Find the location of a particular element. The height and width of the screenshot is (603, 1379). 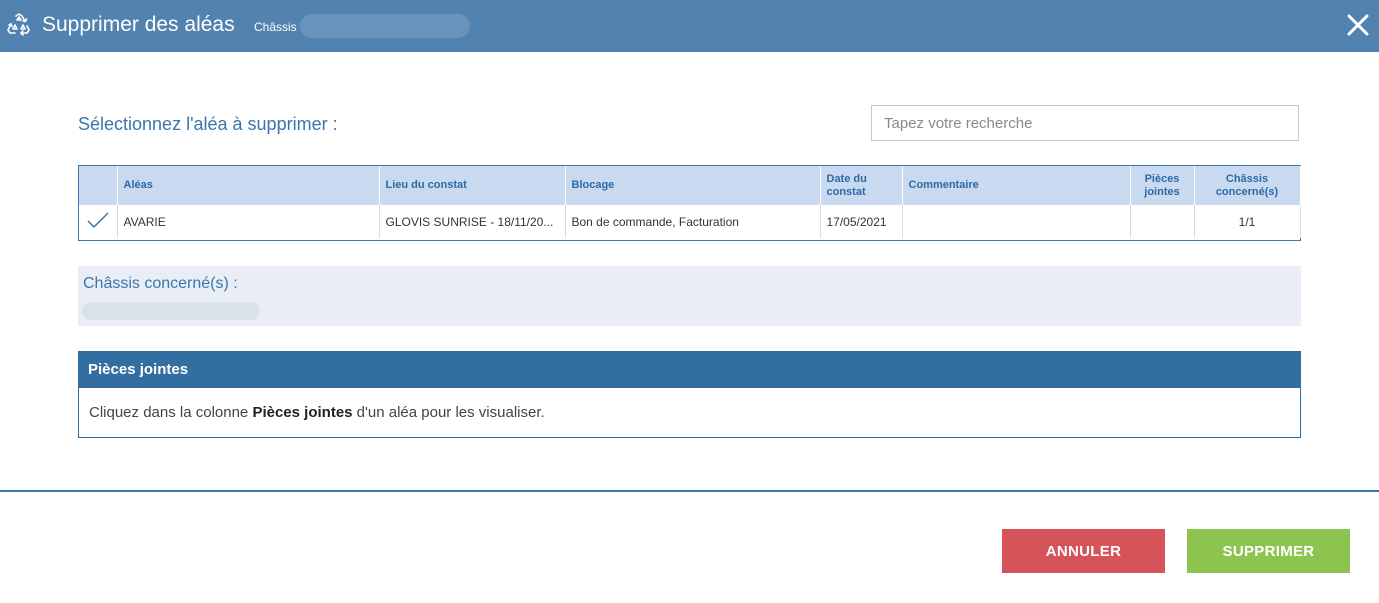

column-header-date: Date du constat is located at coordinates (861, 185).